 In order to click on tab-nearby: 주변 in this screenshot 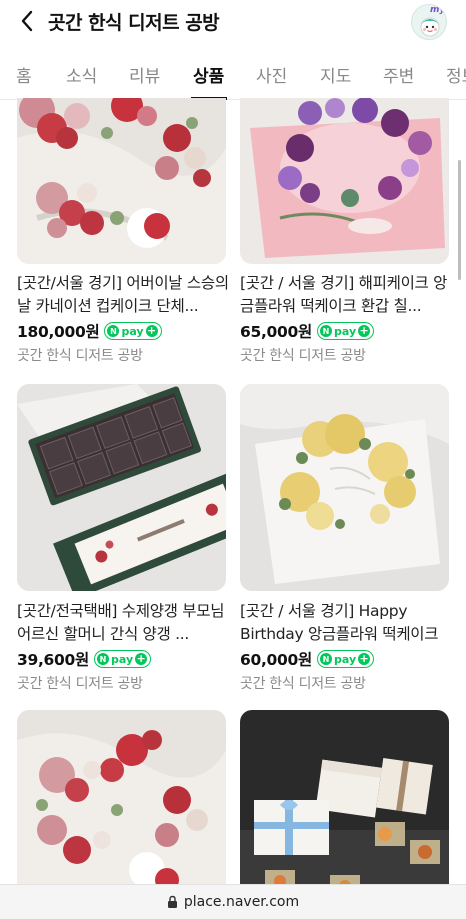, I will do `click(398, 74)`.